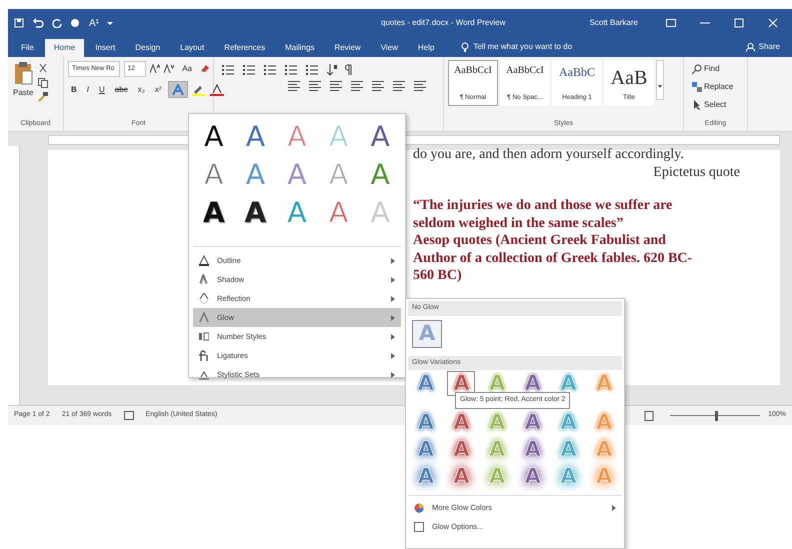 The width and height of the screenshot is (792, 549). Describe the element at coordinates (357, 86) in the screenshot. I see `justify-icon` at that location.